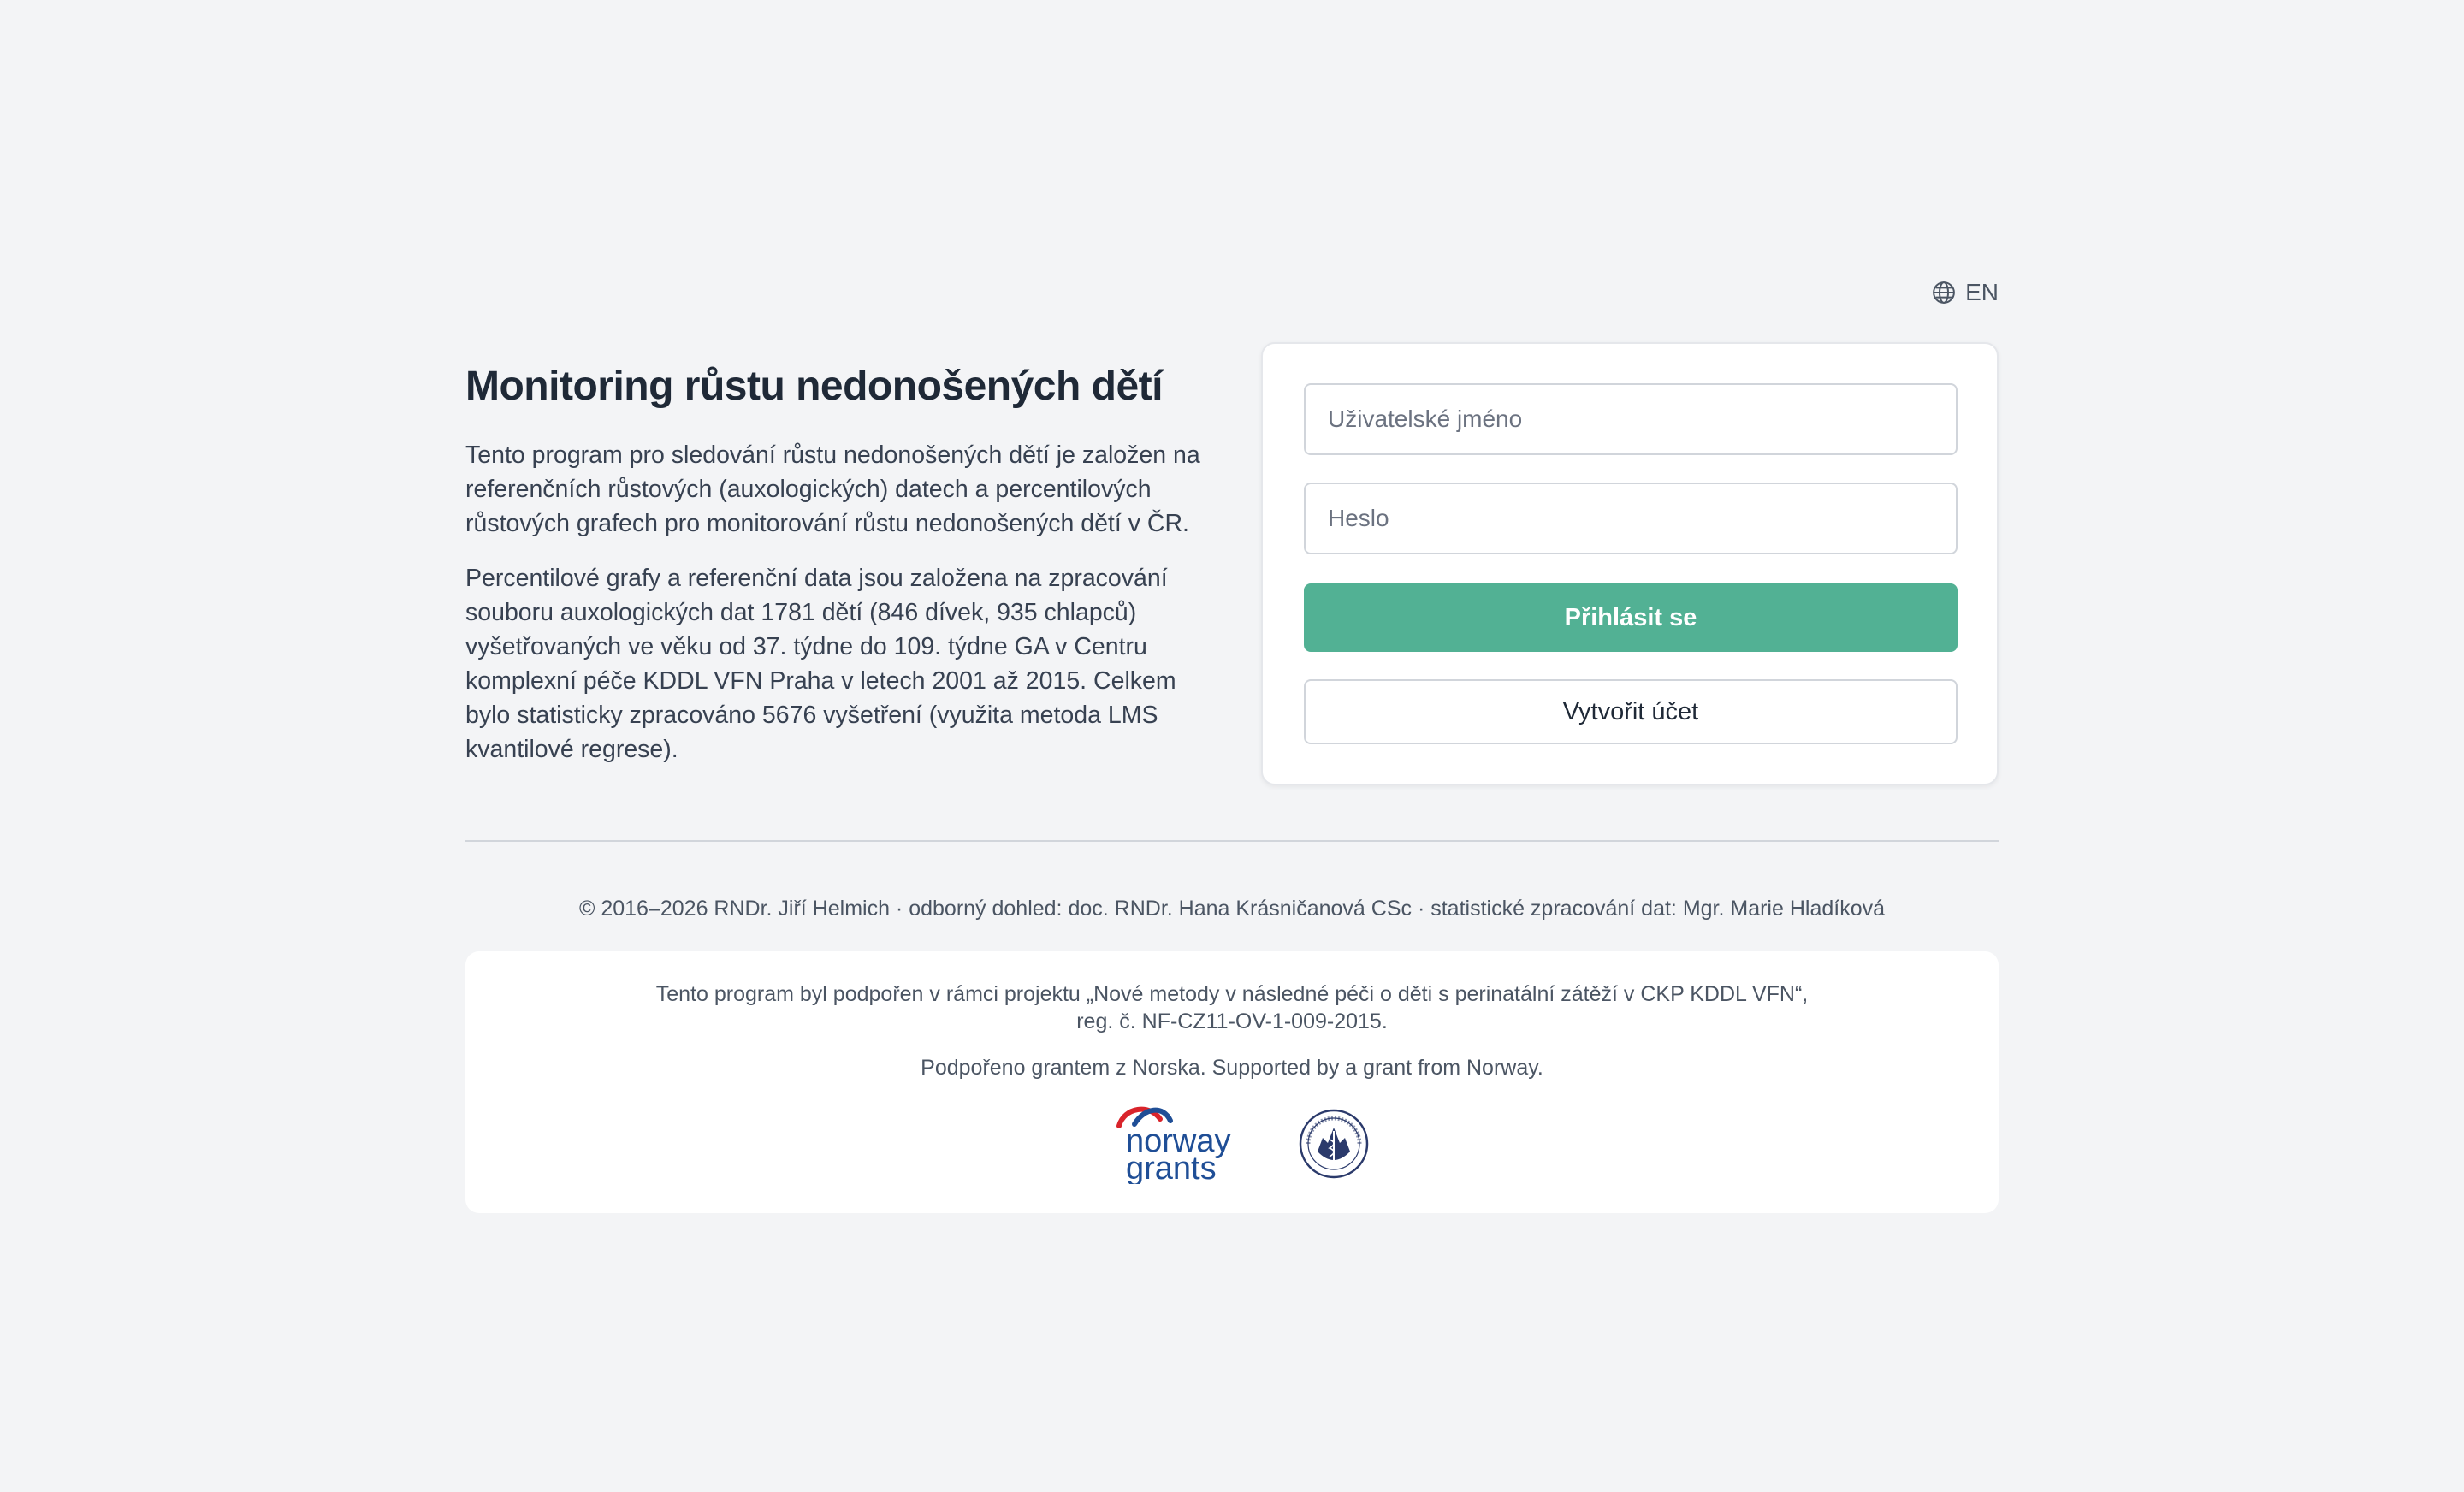 This screenshot has width=2464, height=1492. I want to click on language-switch: EN, so click(1965, 292).